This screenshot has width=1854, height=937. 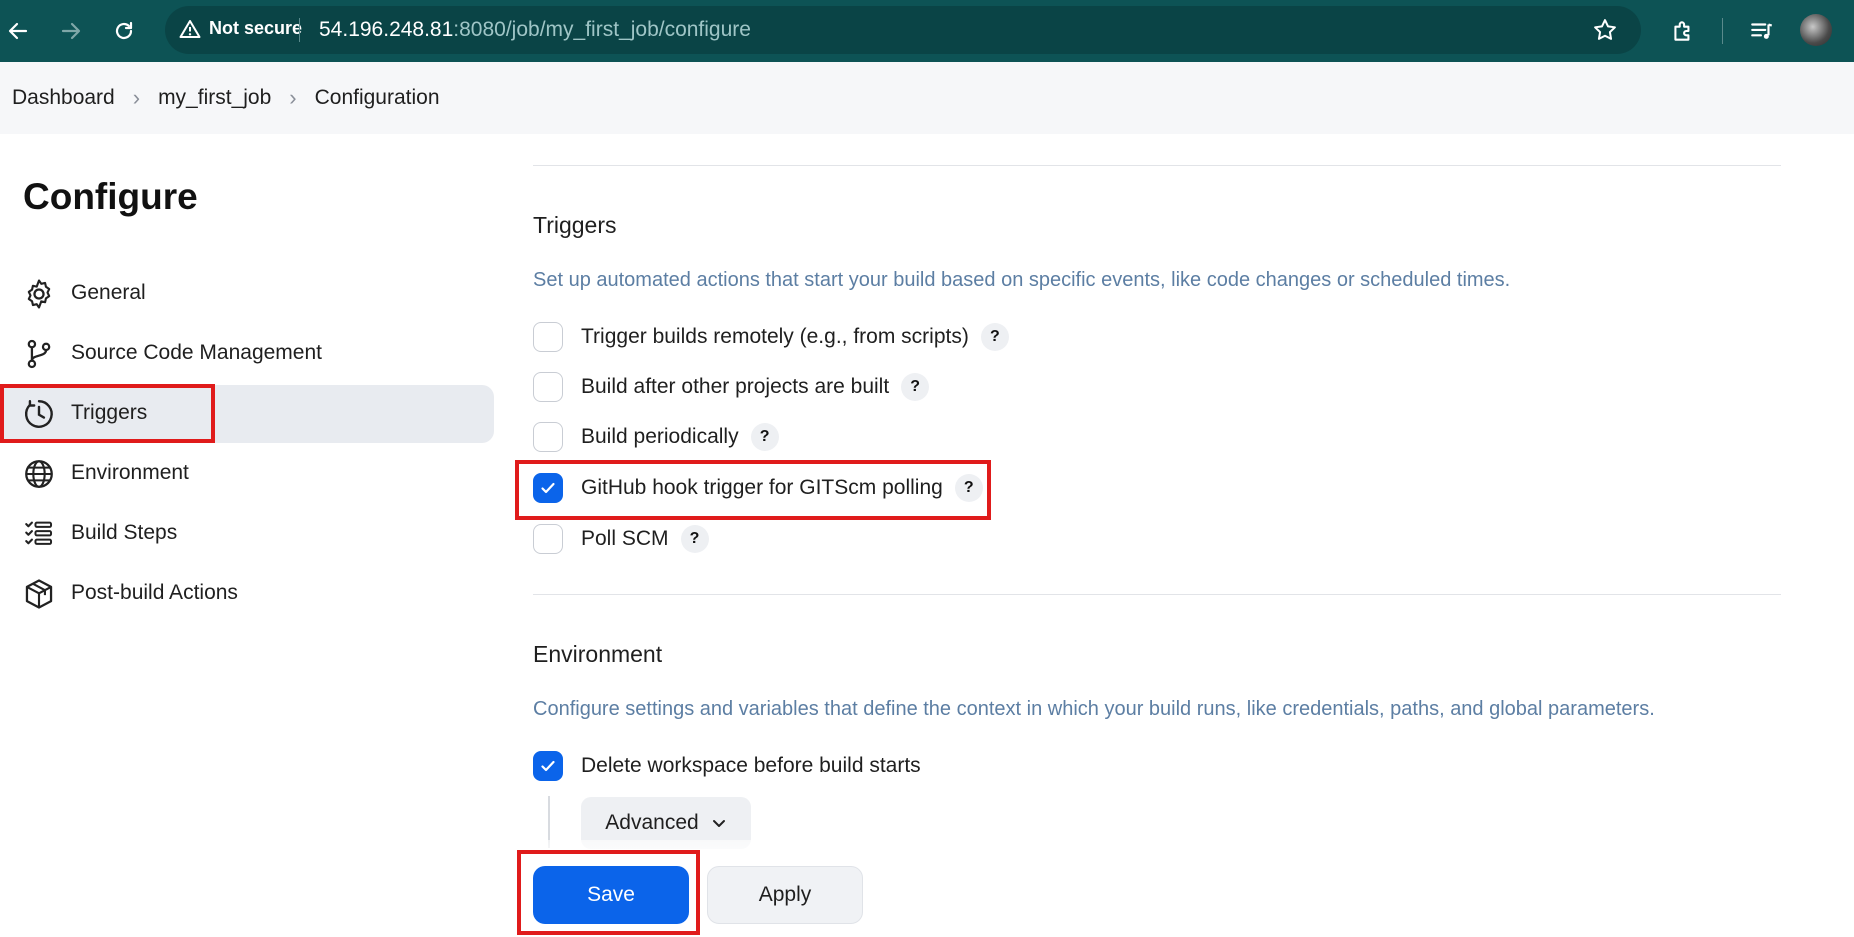 I want to click on sidebar-item-label: Environment, so click(x=130, y=472).